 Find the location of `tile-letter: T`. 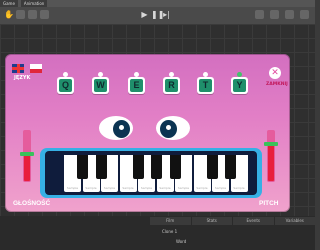

tile-letter: T is located at coordinates (205, 85).